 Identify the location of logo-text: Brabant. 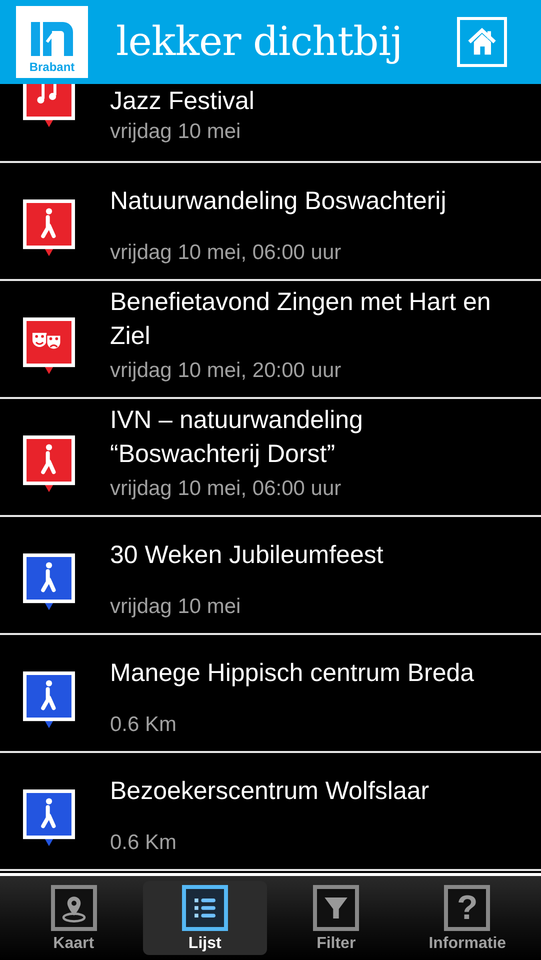
(52, 67).